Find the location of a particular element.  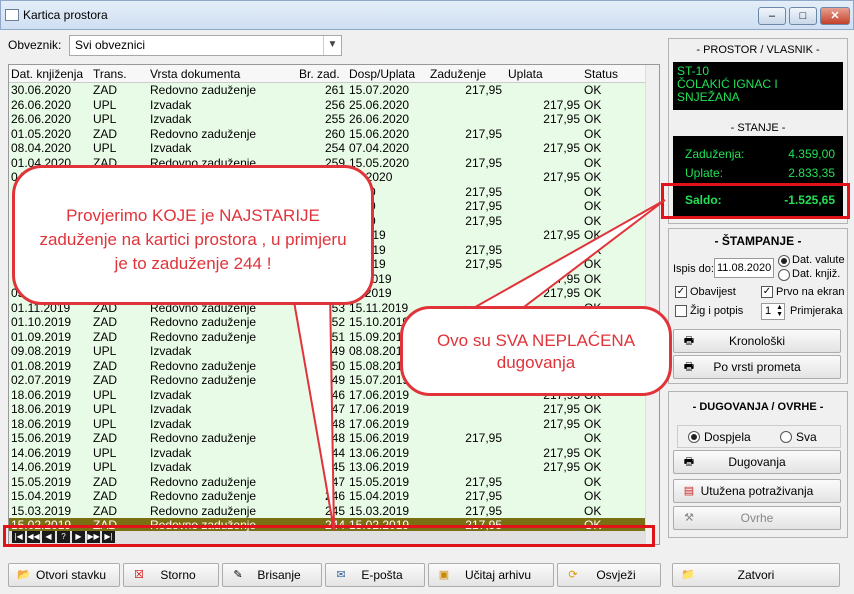

callout-right-text: Ovo su SVA NEPLAĆENA dugovanja is located at coordinates (536, 351).